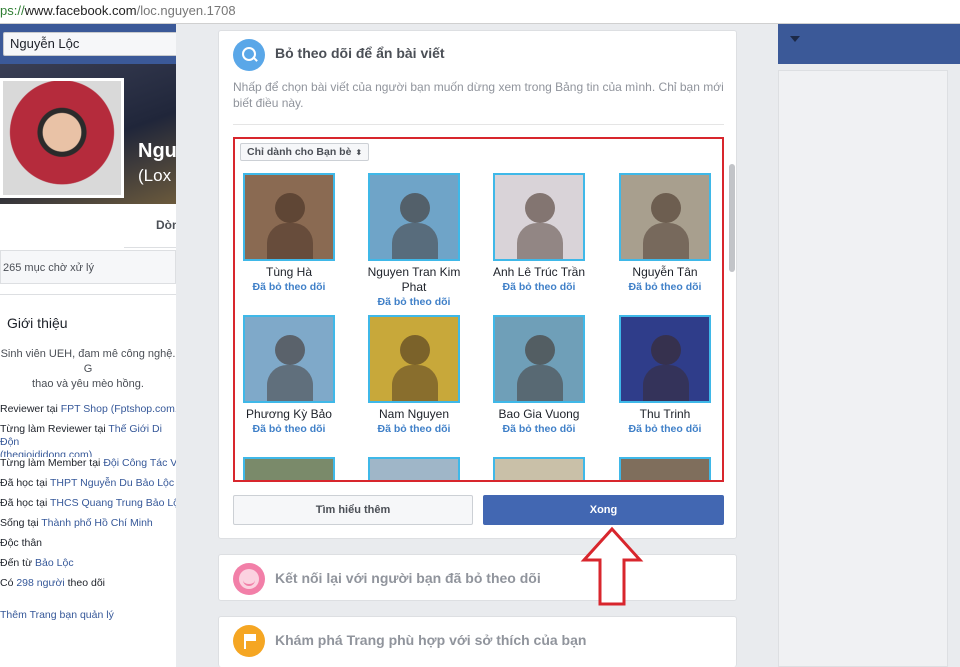 The width and height of the screenshot is (960, 667). I want to click on reconnect-card: Kết nối lại với người bạn đã bỏ theo dõi, so click(477, 577).